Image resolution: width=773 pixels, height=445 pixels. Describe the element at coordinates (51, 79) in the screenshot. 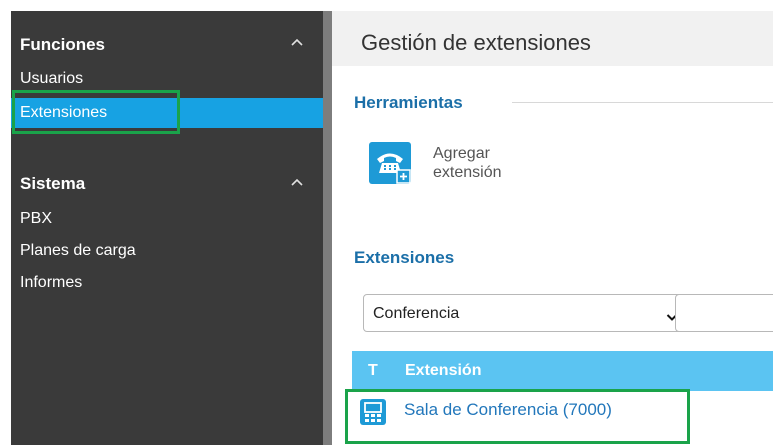

I see `sidebar-item-usuarios: Usuarios` at that location.